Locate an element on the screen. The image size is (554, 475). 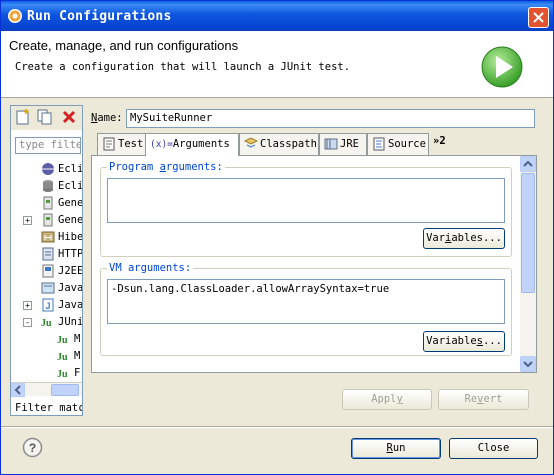
tree-item: Java is located at coordinates (62, 288).